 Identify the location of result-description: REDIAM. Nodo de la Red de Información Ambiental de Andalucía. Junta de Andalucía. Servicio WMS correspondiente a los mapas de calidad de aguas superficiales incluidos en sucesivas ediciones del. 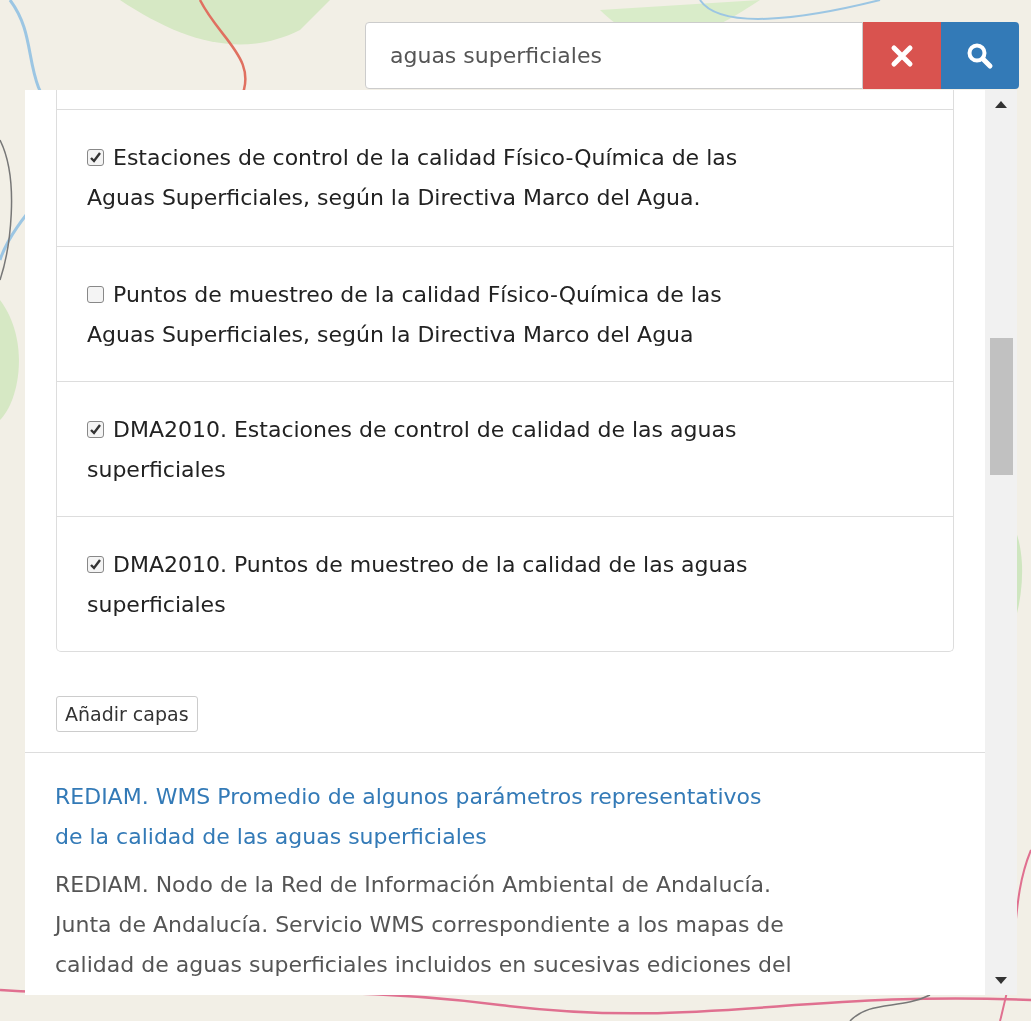
(424, 925).